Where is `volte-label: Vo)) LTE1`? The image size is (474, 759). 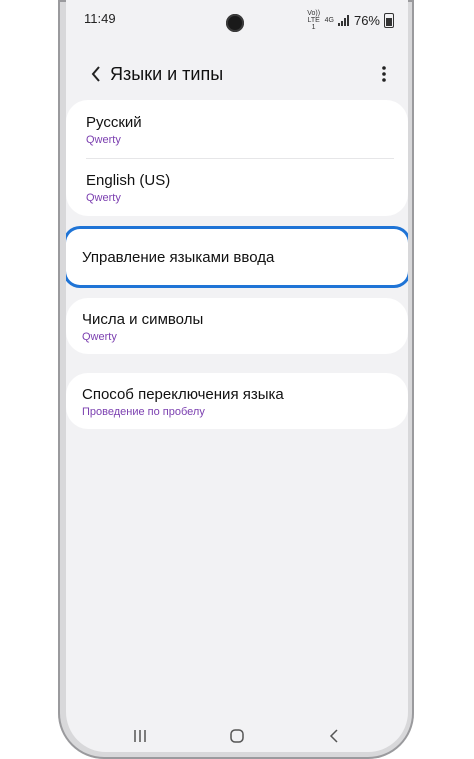 volte-label: Vo)) LTE1 is located at coordinates (314, 20).